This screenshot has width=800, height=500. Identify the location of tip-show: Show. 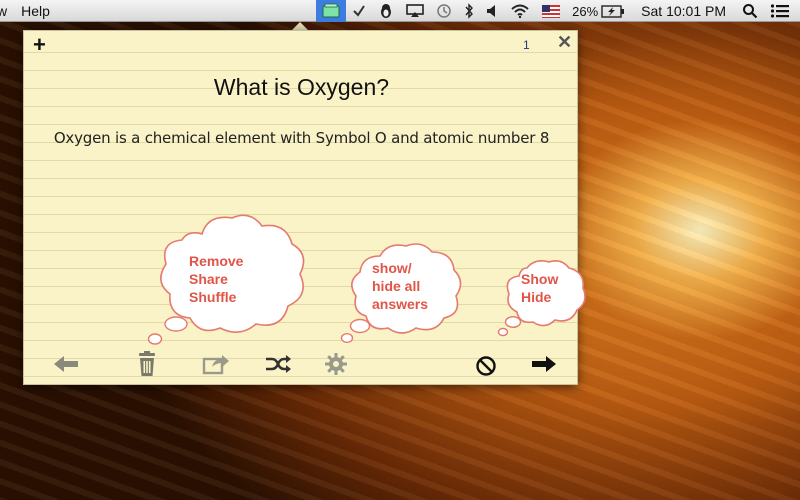
(540, 279).